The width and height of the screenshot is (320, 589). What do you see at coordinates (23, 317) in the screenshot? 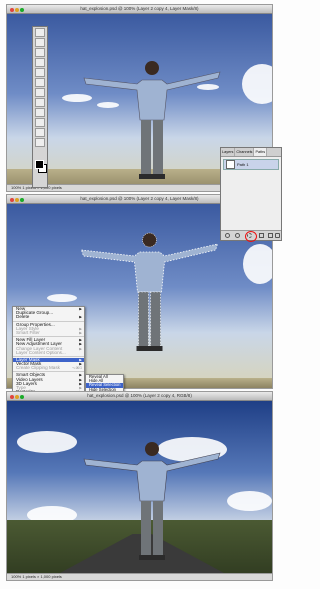
I see `menu-item-label: Delete` at bounding box center [23, 317].